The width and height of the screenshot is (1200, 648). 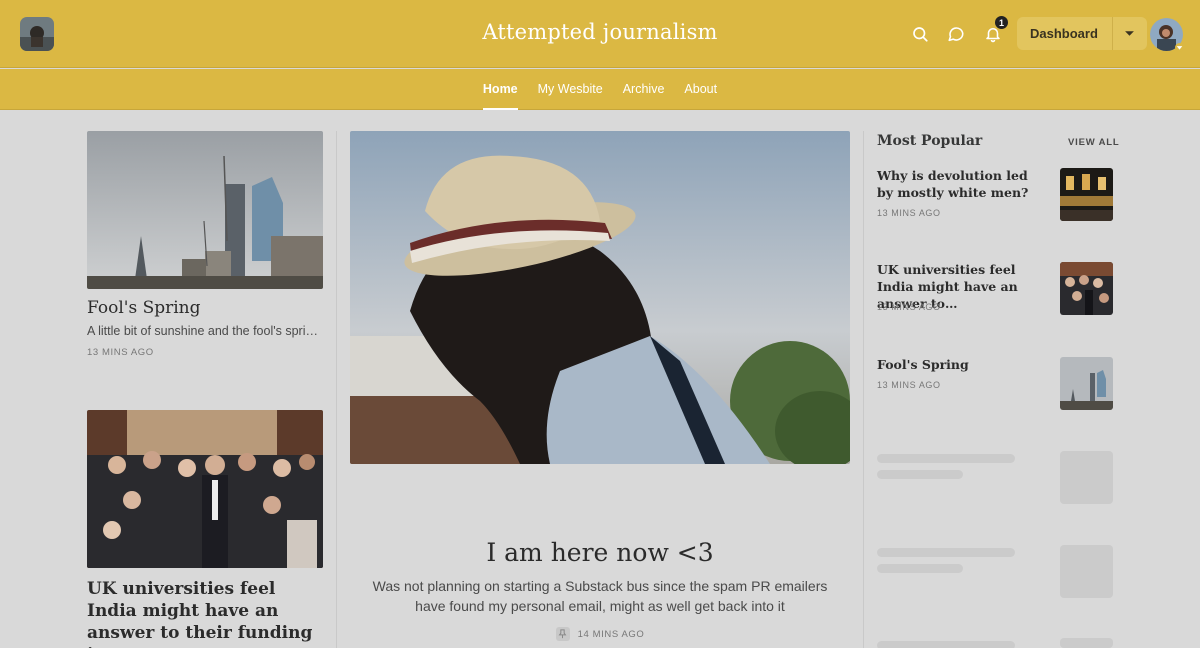 I want to click on nav-my-website: My Wesbite, so click(x=570, y=89).